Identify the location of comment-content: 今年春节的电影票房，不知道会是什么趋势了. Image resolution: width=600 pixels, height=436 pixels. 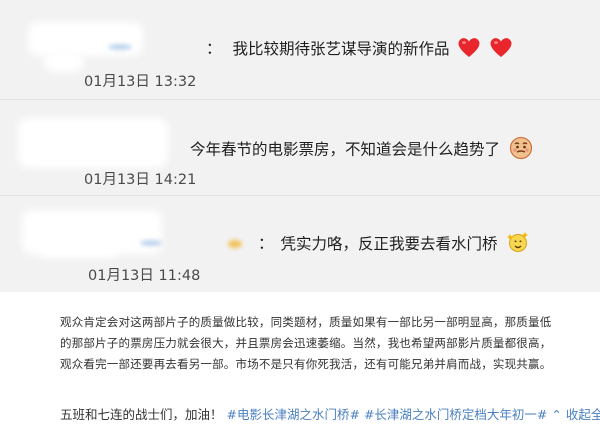
(361, 150).